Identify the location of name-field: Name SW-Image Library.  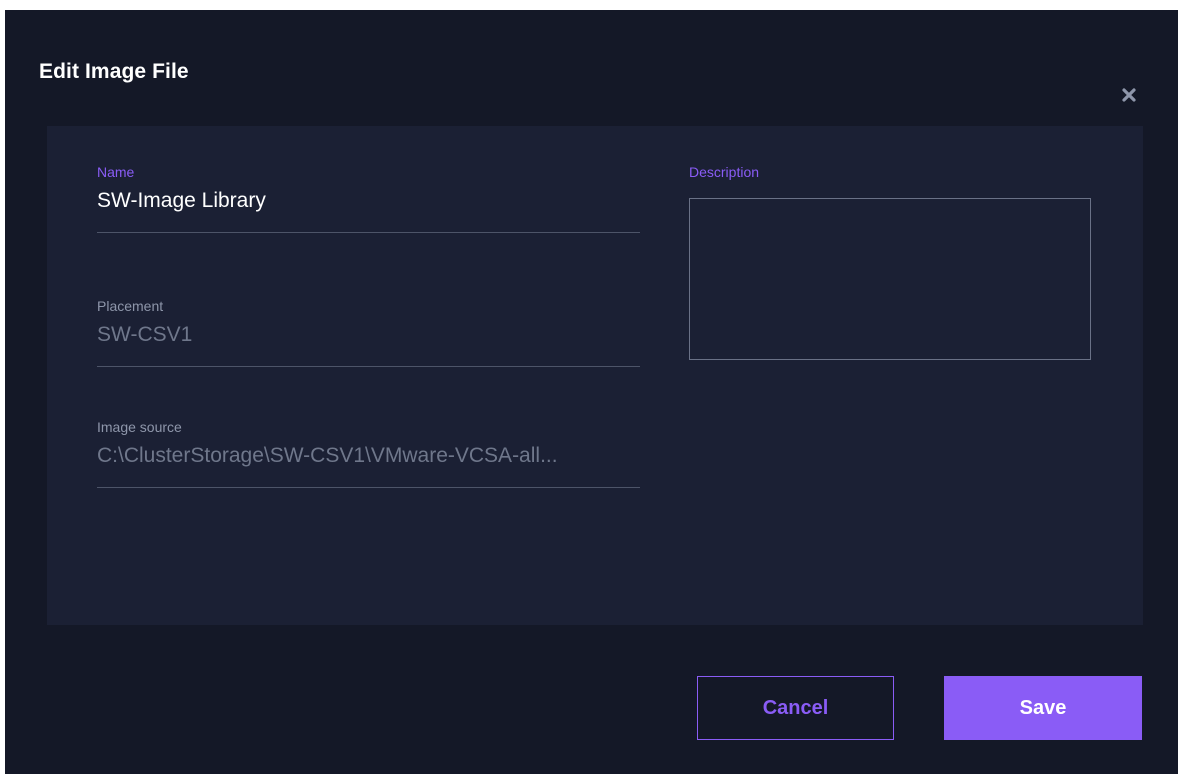
(368, 204).